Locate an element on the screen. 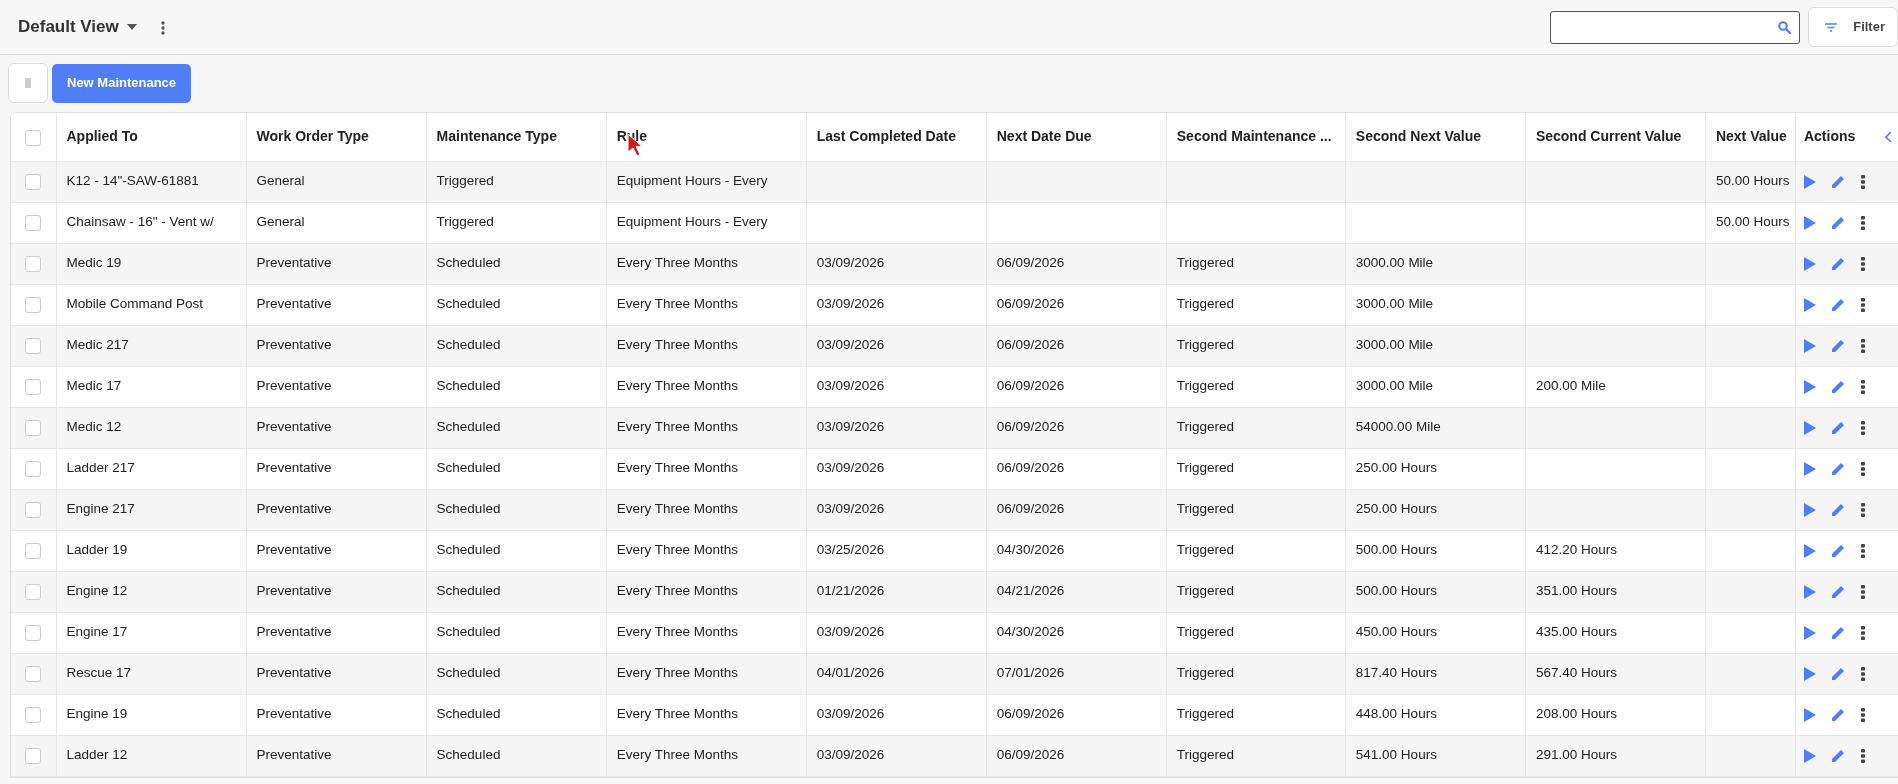  select-all-checkbox is located at coordinates (33, 137).